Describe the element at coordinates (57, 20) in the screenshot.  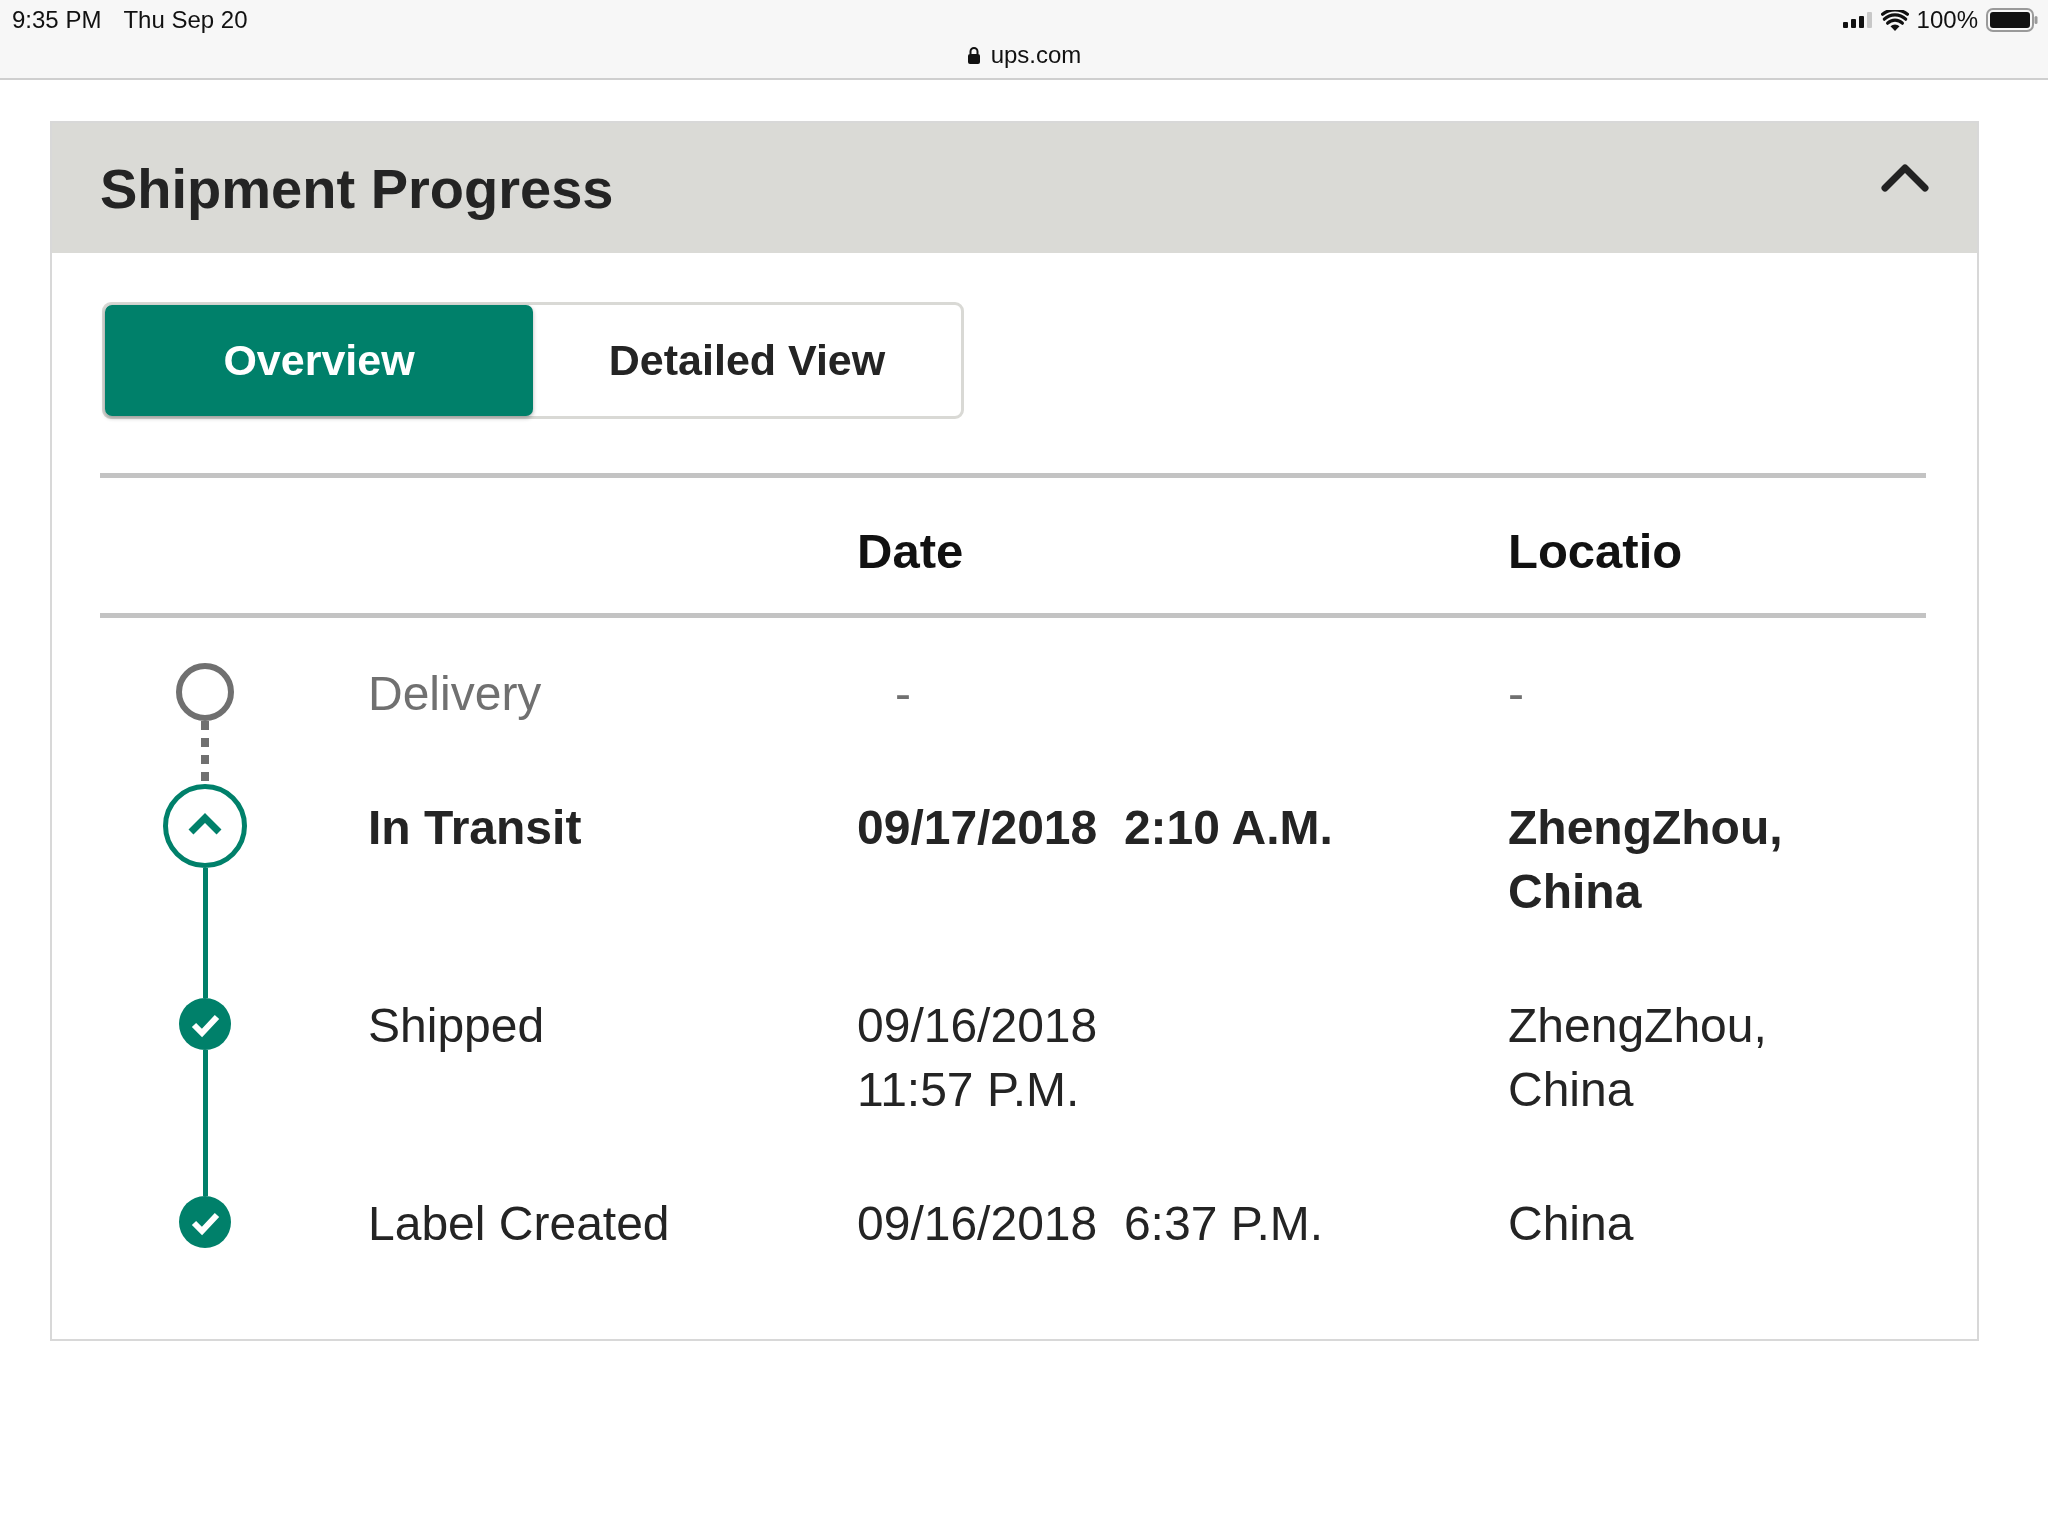
I see `status-time: 9:35 PM` at that location.